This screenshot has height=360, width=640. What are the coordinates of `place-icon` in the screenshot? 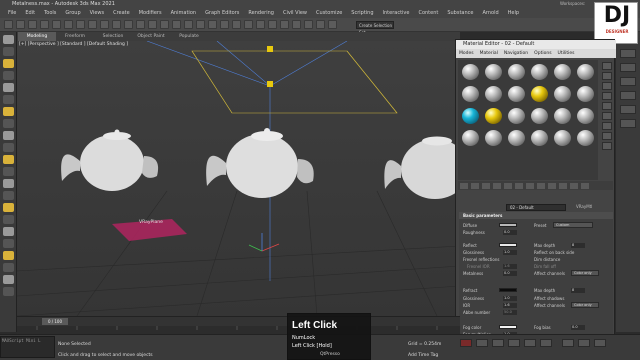 It's located at (164, 24).